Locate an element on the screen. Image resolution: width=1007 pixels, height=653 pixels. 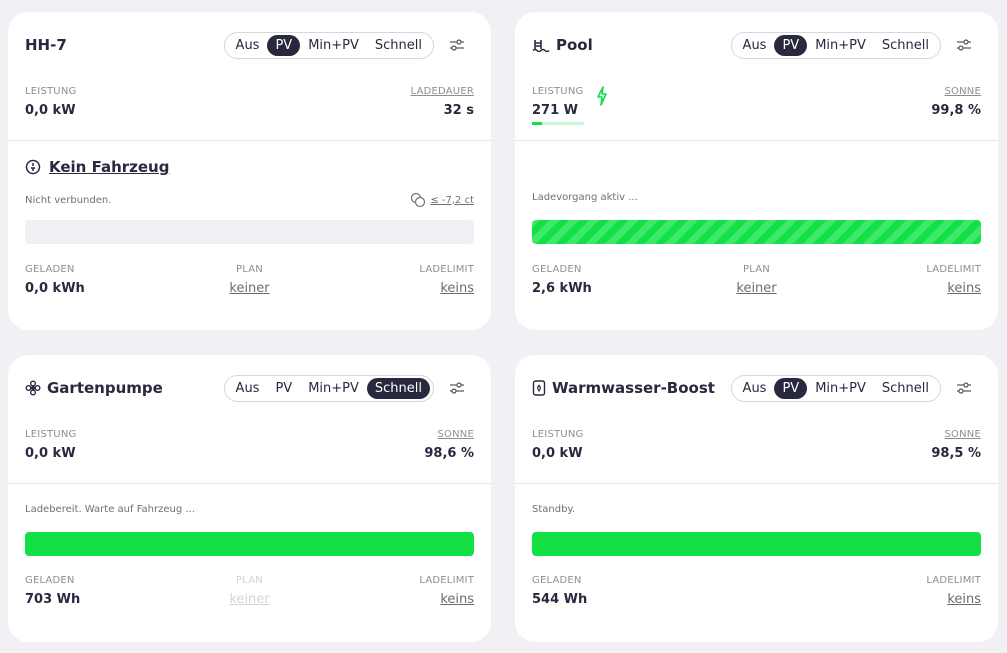
coins-icon is located at coordinates (418, 200).